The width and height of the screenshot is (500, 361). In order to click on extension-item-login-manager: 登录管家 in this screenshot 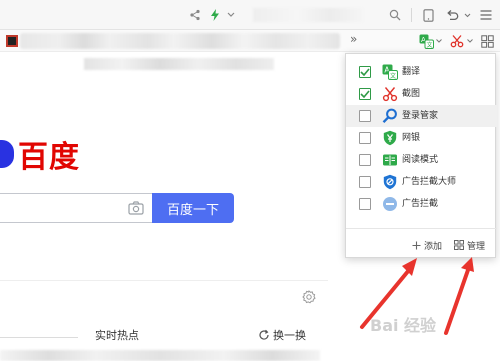, I will do `click(421, 116)`.